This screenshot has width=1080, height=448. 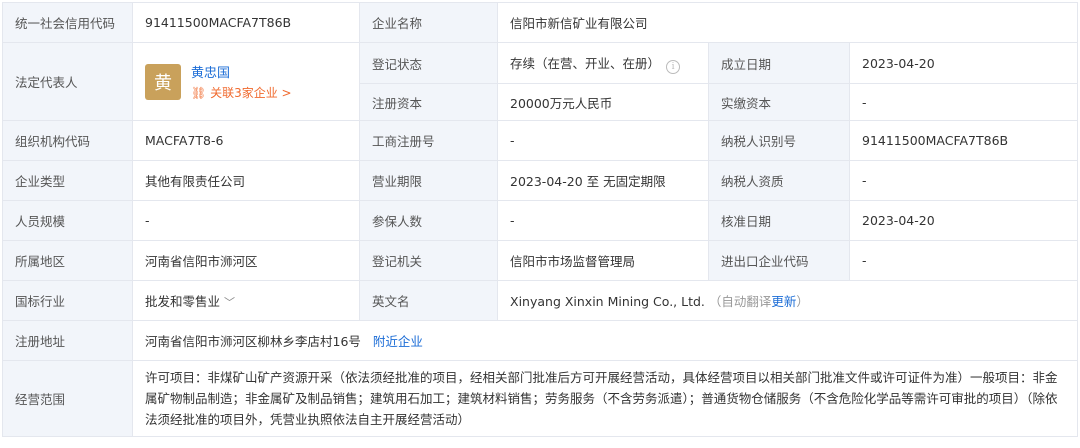 I want to click on related-companies-label: 关联3家企业 >, so click(x=251, y=93).